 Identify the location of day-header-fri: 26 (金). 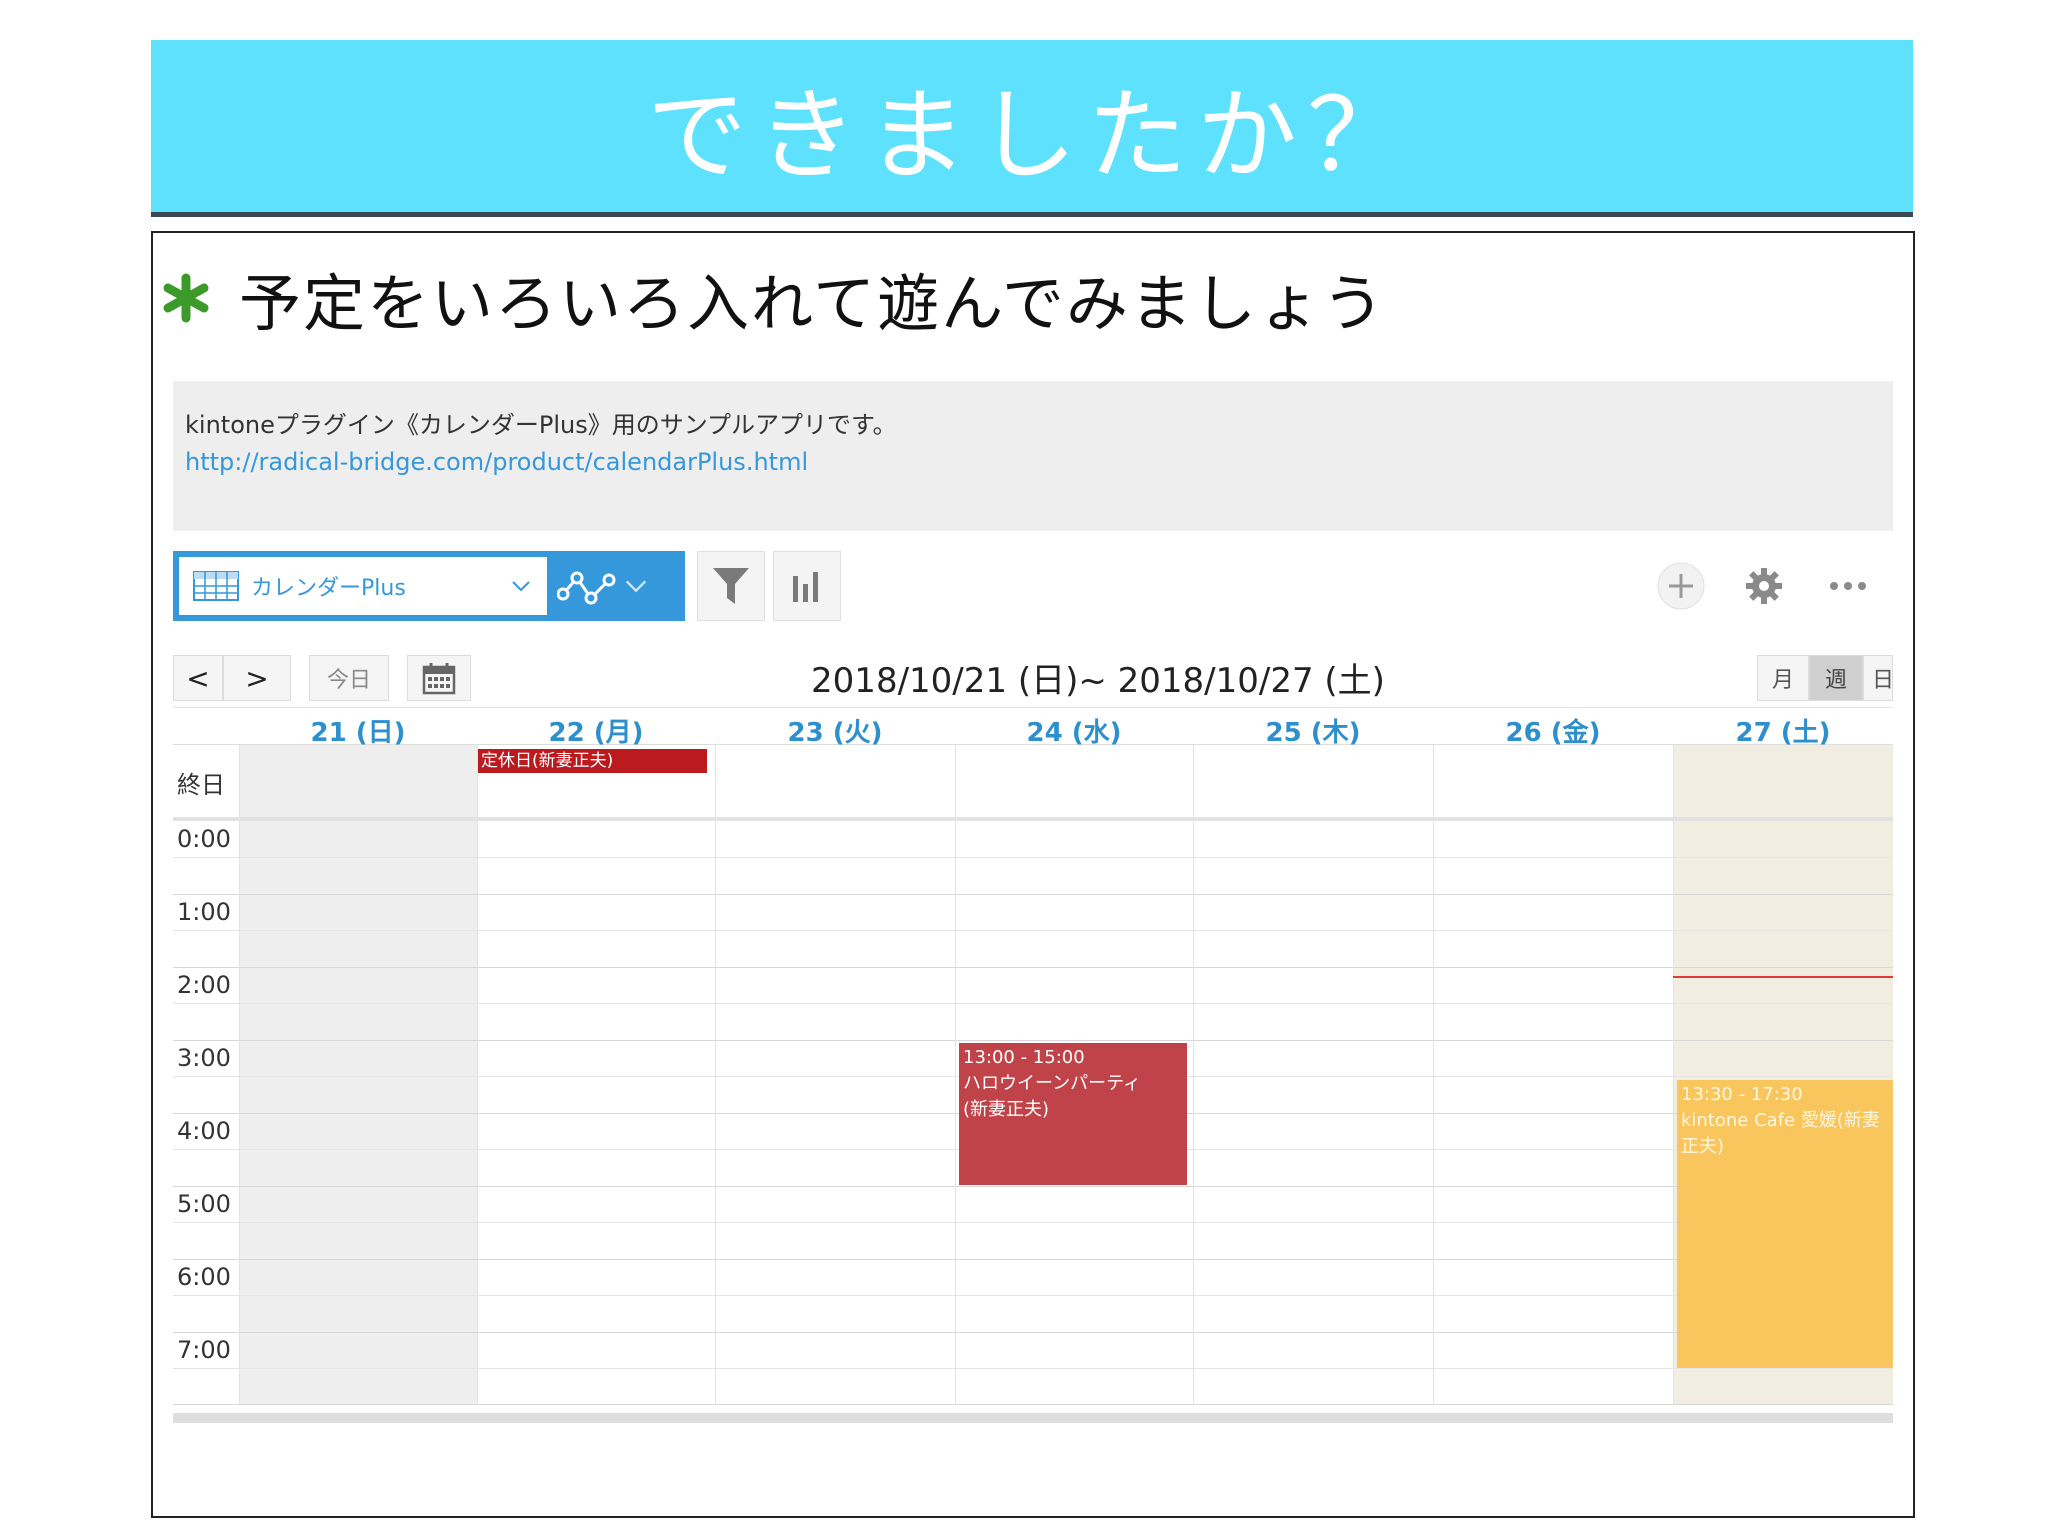
(1553, 733).